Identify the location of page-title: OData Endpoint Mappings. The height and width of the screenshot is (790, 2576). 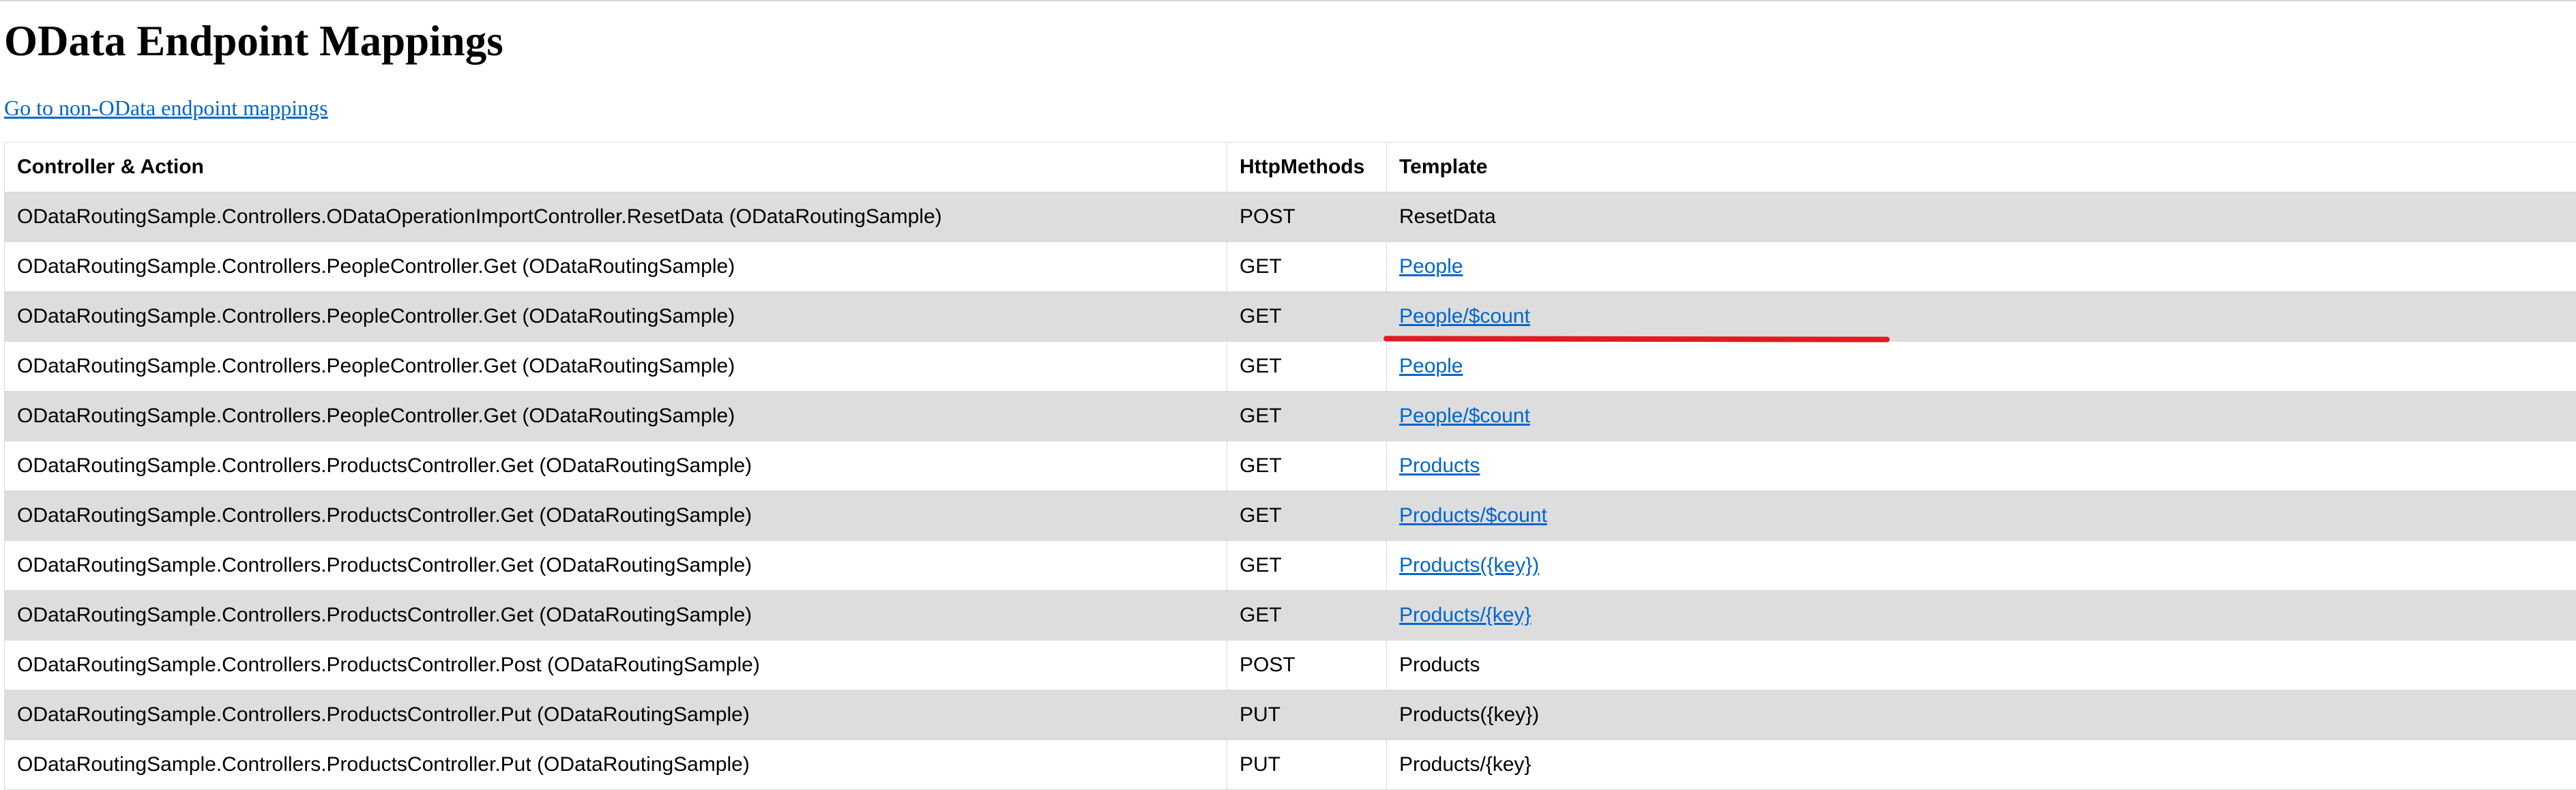
(253, 41).